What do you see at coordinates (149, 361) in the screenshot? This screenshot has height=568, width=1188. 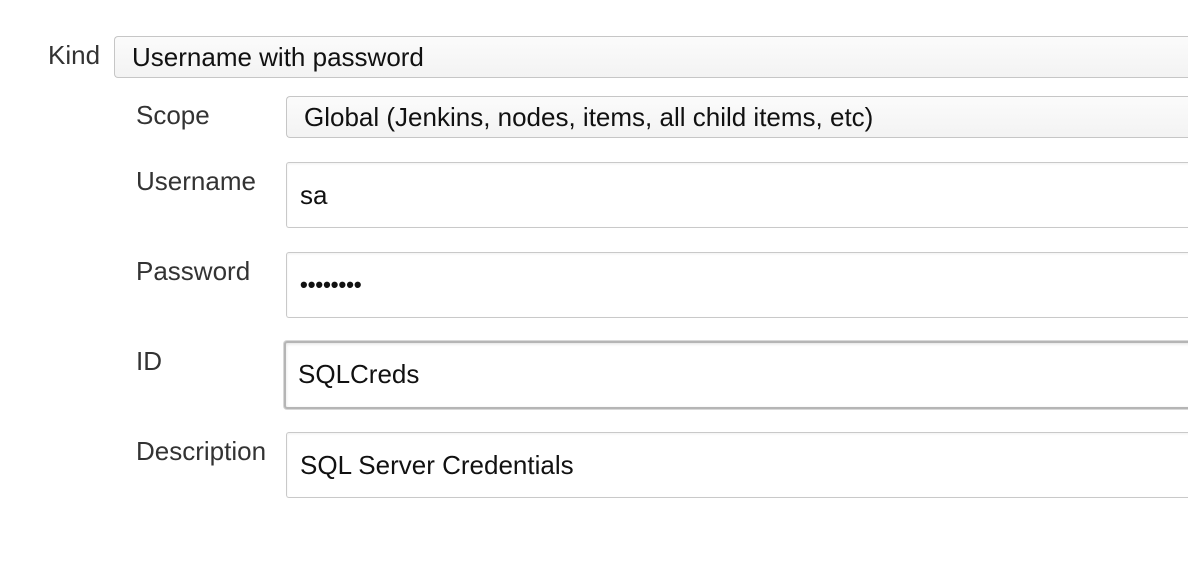 I see `id-label: ID` at bounding box center [149, 361].